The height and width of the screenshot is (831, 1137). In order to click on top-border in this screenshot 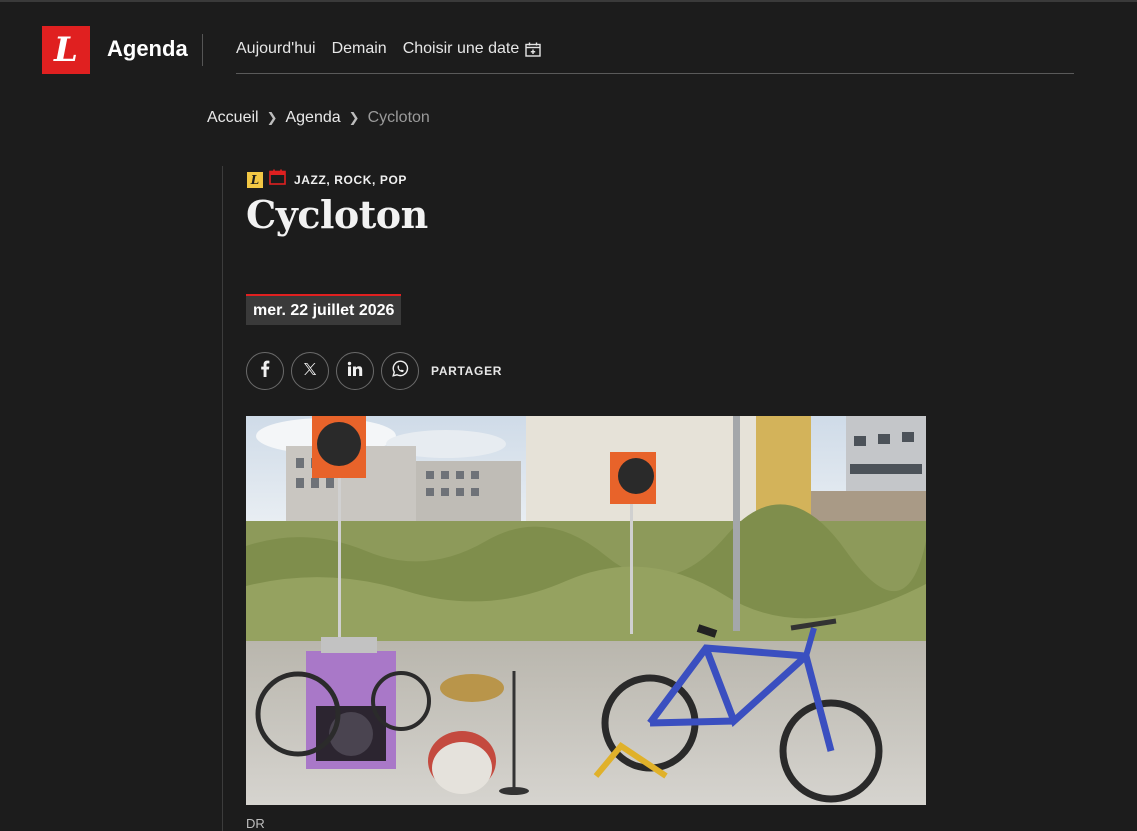, I will do `click(568, 1)`.